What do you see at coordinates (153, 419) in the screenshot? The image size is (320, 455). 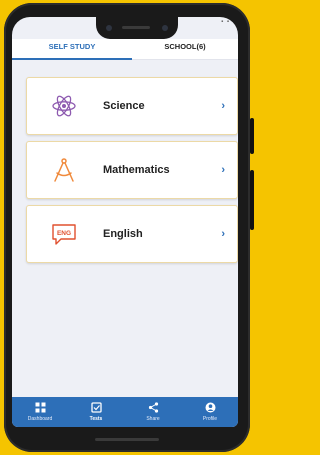 I see `nav-label: Share` at bounding box center [153, 419].